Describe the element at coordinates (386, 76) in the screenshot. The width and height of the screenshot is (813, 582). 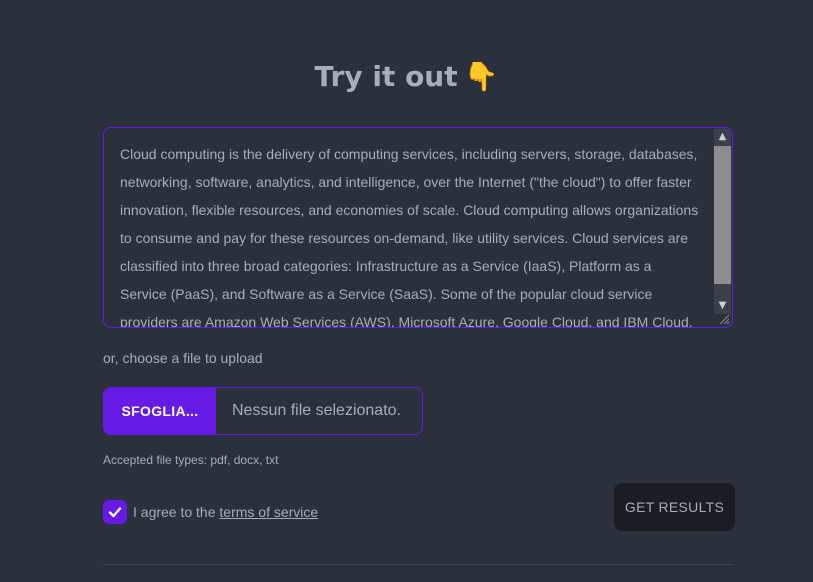
I see `title-text: Try it out` at that location.